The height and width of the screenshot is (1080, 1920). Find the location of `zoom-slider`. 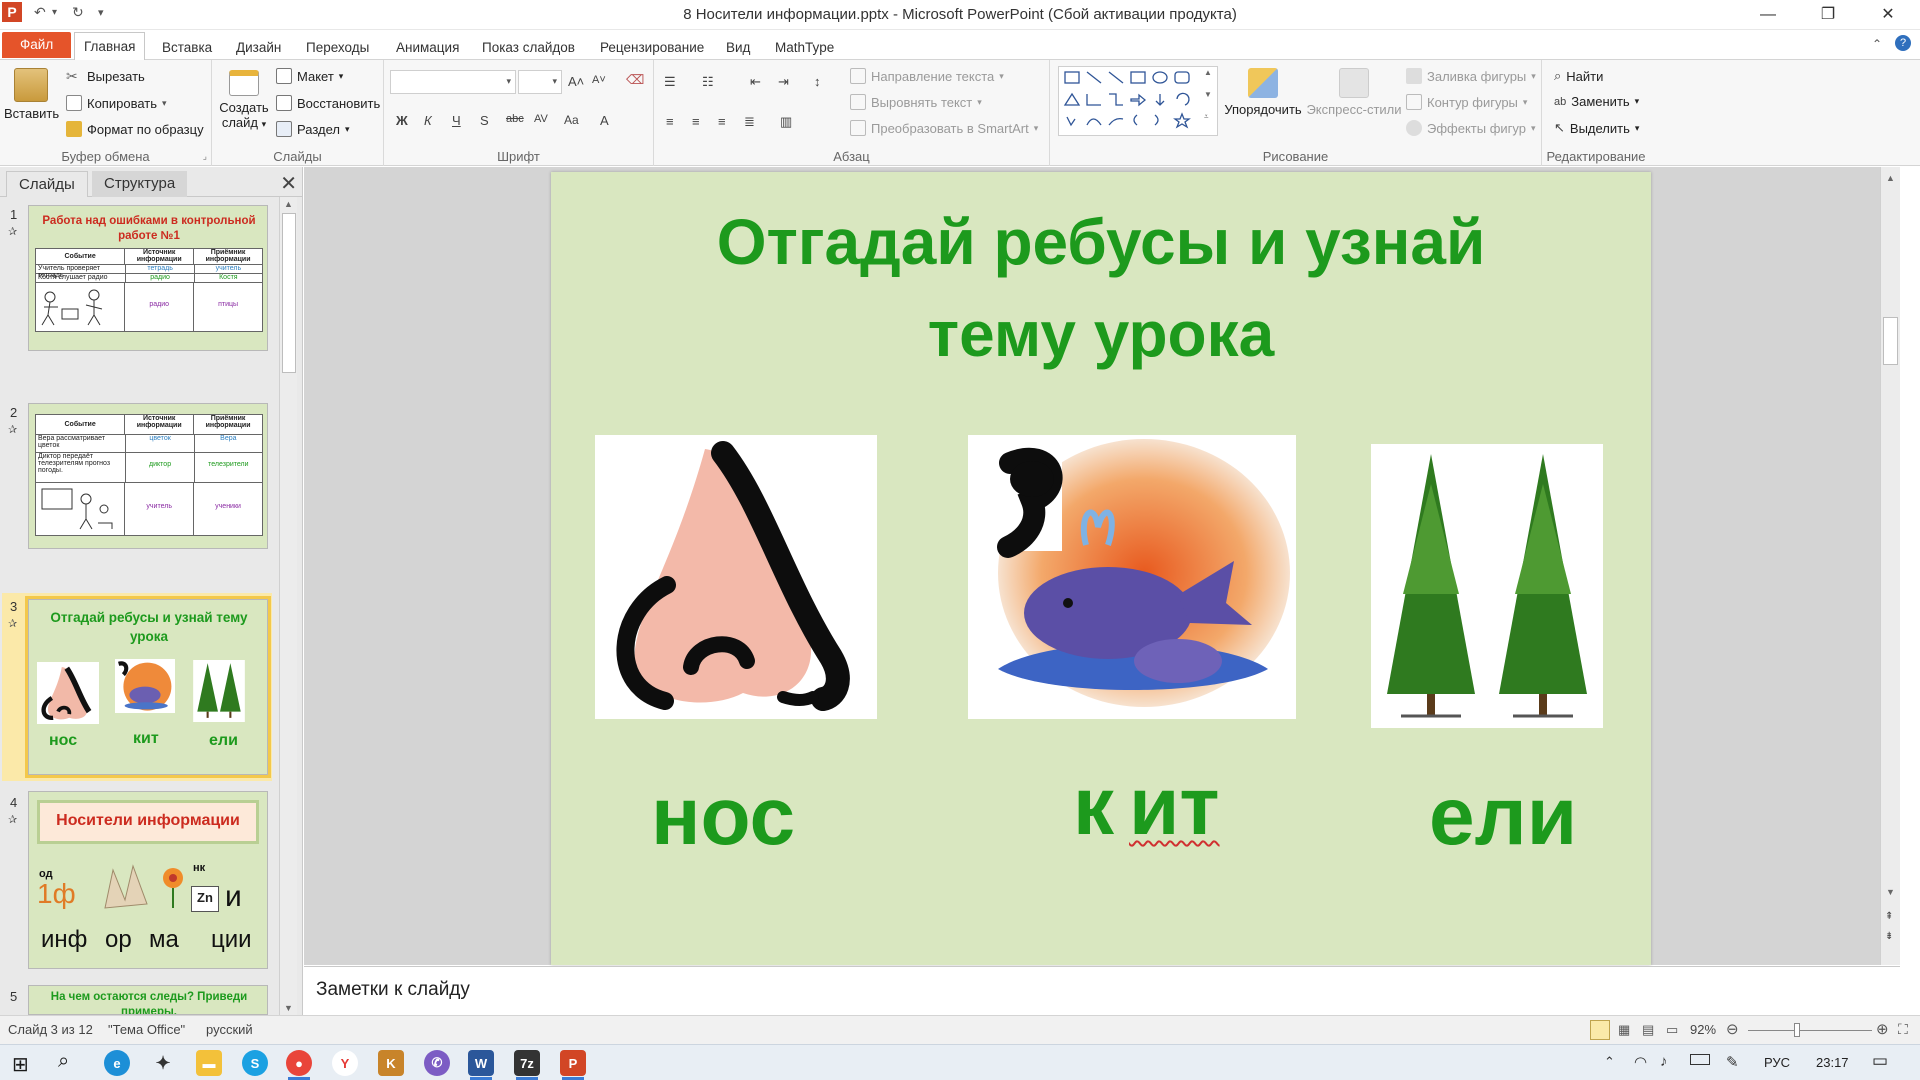

zoom-slider is located at coordinates (1810, 1030).